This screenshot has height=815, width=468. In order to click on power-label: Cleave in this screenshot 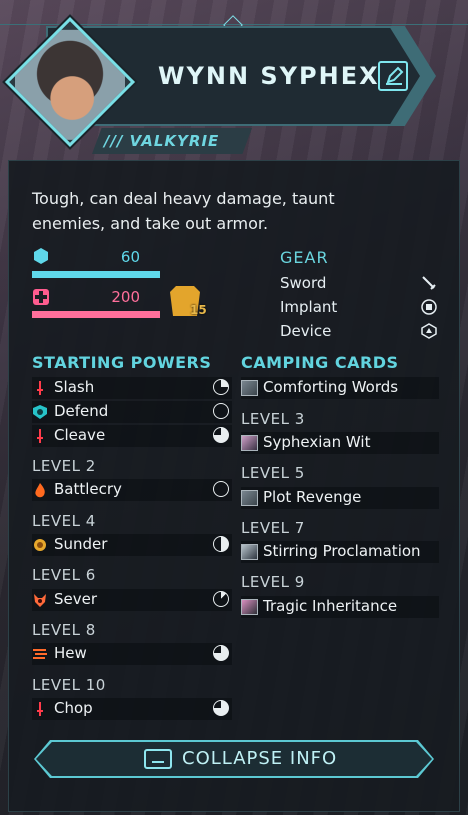, I will do `click(80, 435)`.